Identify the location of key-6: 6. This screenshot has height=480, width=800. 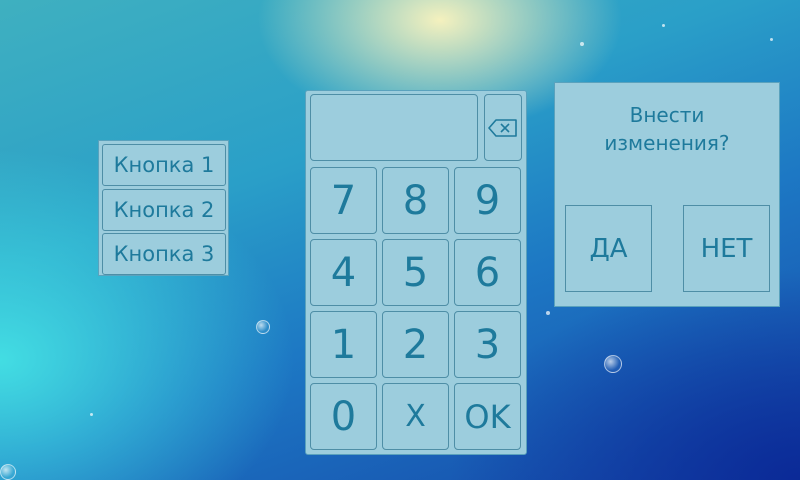
(487, 272).